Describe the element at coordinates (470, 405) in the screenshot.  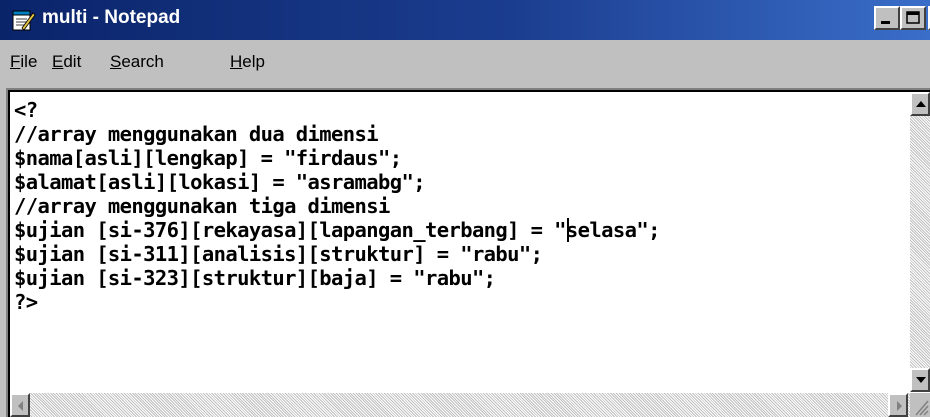
I see `horizontal-scrollbar` at that location.